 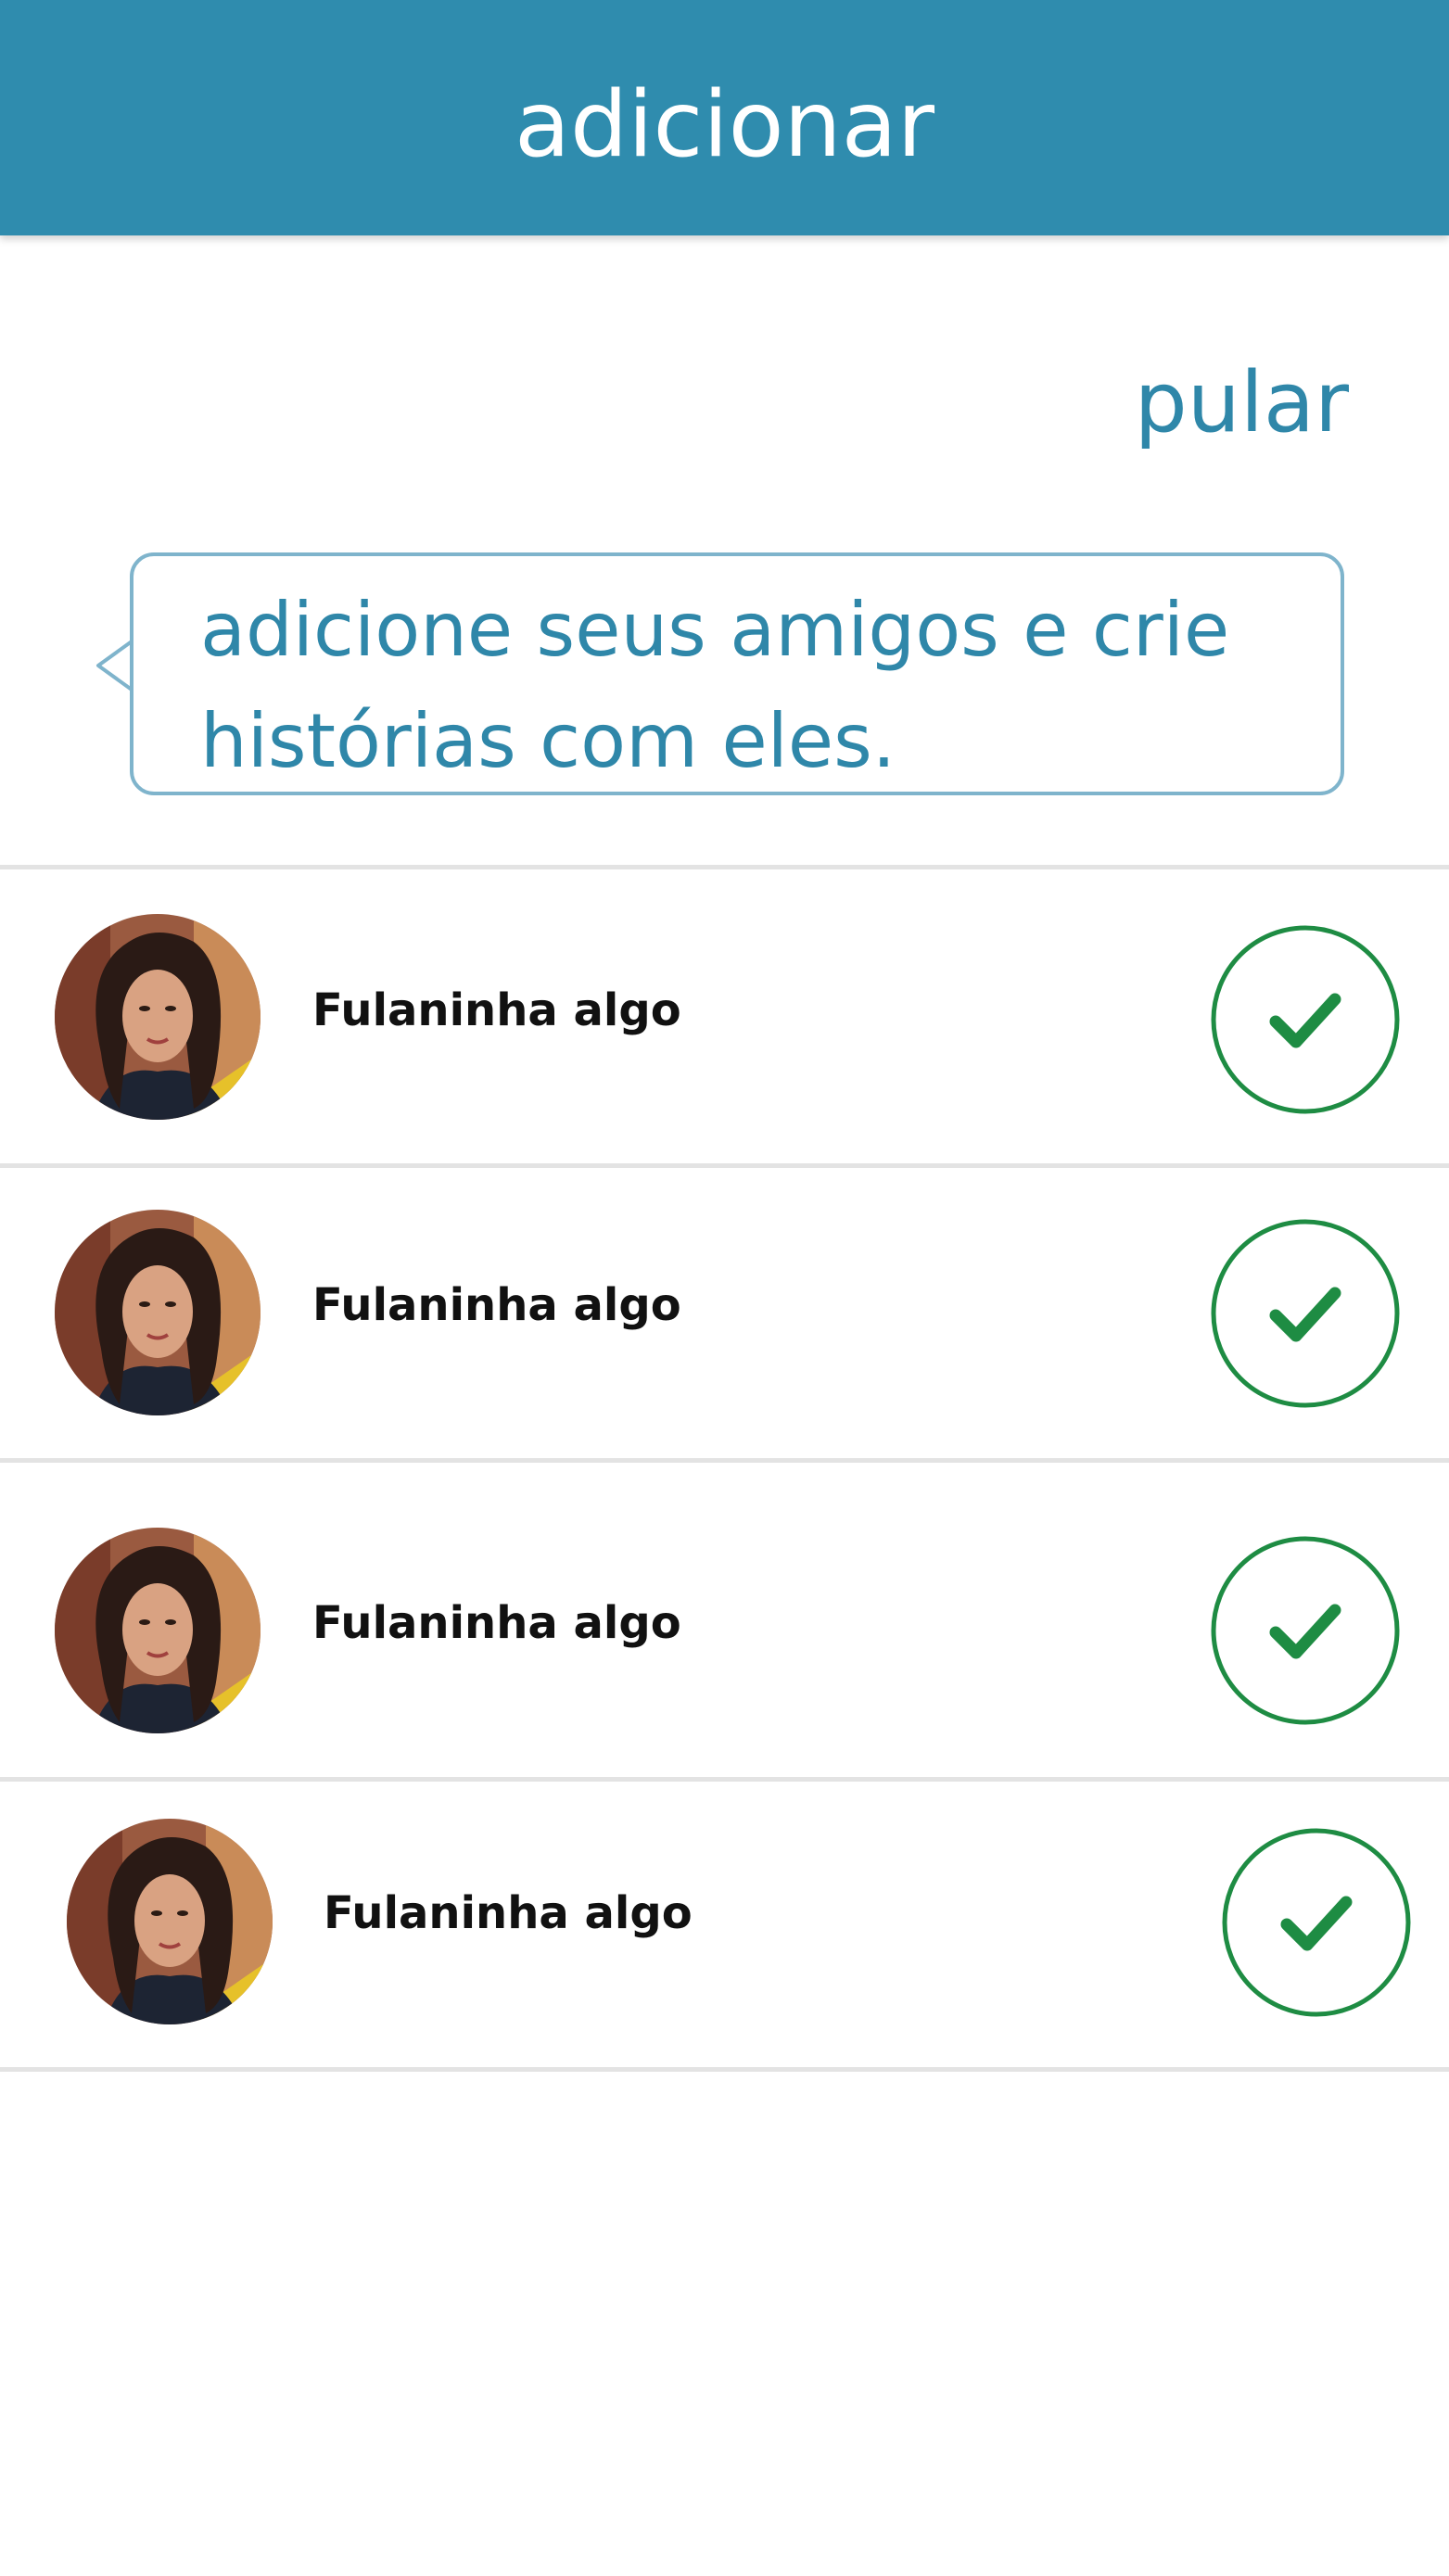 I want to click on page-title: adicionar, so click(x=724, y=125).